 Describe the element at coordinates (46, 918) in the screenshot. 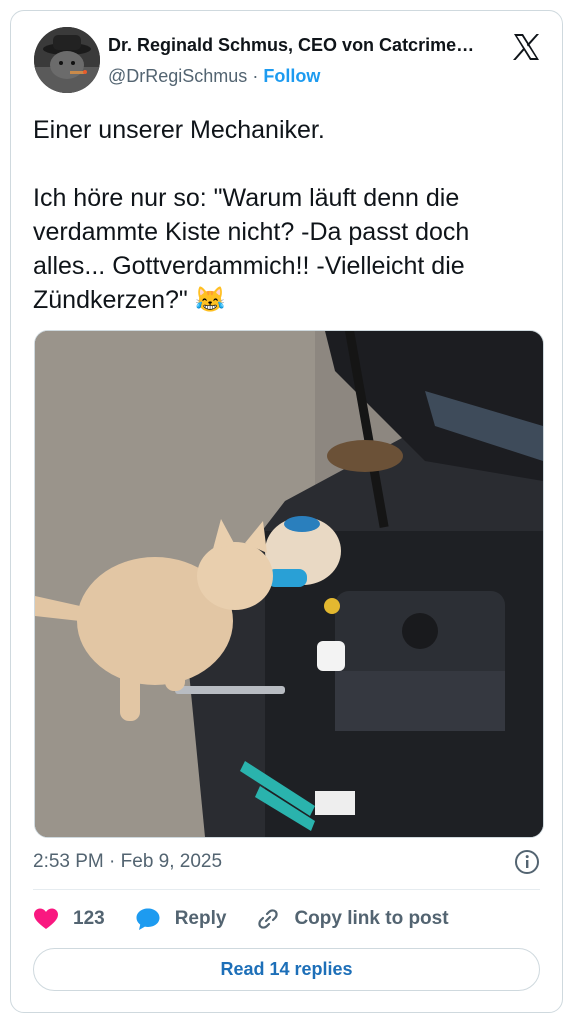

I see `heart-icon` at that location.